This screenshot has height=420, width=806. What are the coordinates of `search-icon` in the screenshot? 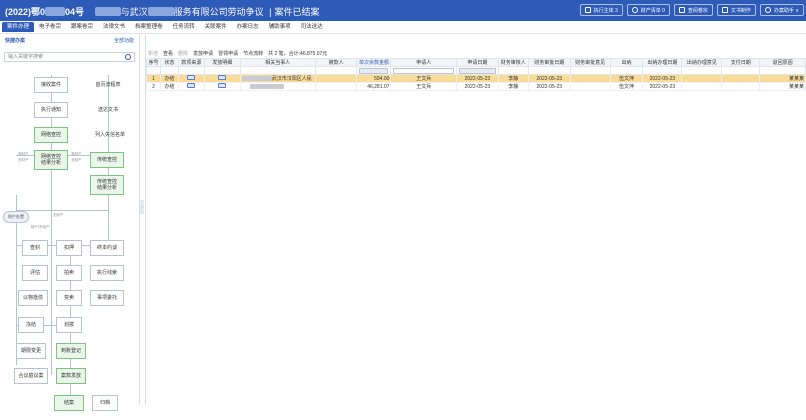 It's located at (128, 57).